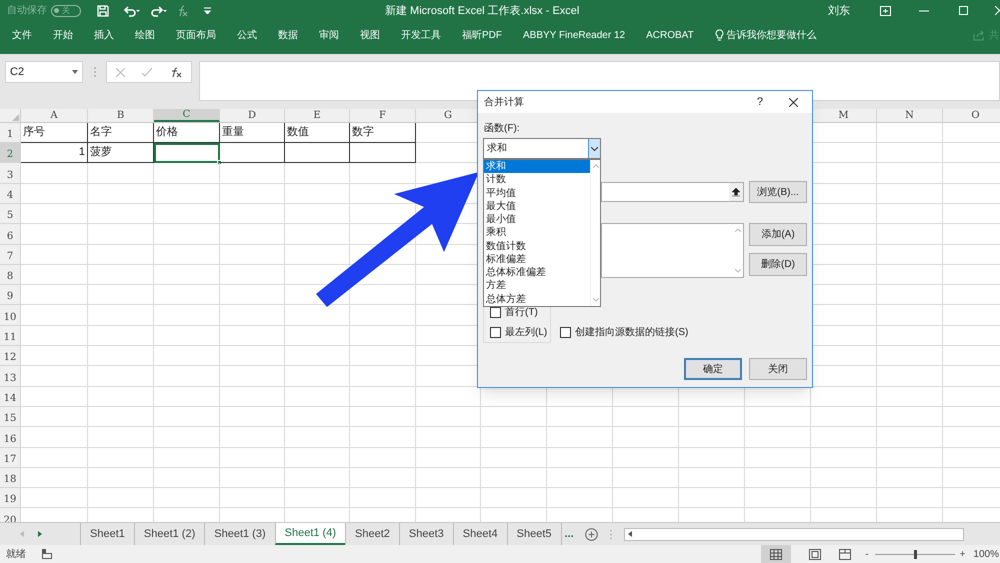 This screenshot has height=563, width=1000. What do you see at coordinates (10, 295) in the screenshot?
I see `row-header: 9` at bounding box center [10, 295].